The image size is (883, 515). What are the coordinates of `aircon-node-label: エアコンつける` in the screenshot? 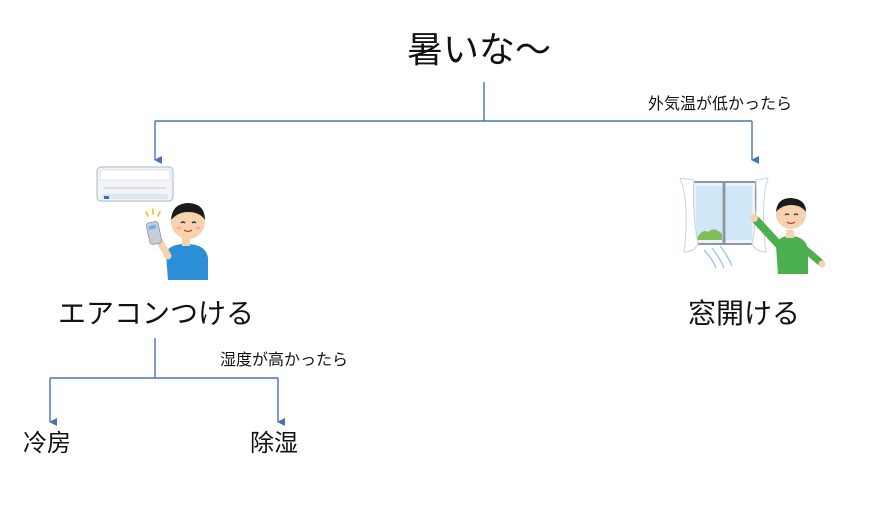 It's located at (156, 313).